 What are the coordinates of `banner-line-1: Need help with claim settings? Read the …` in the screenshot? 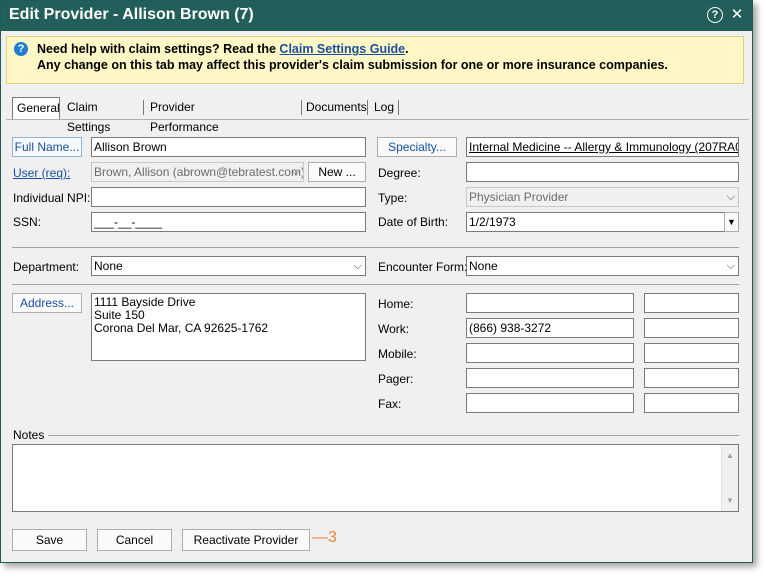 It's located at (223, 49).